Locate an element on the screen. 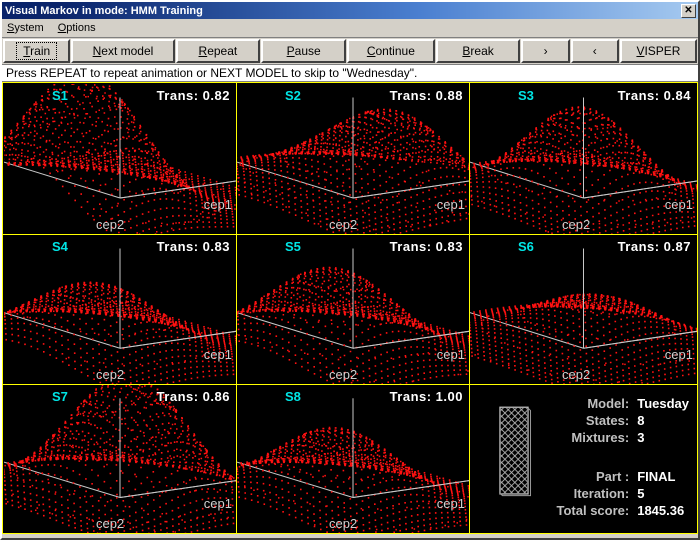 The image size is (700, 540). state-panel-s2: S2 Trans: 0.88 cep1 cep2 is located at coordinates (353, 159).